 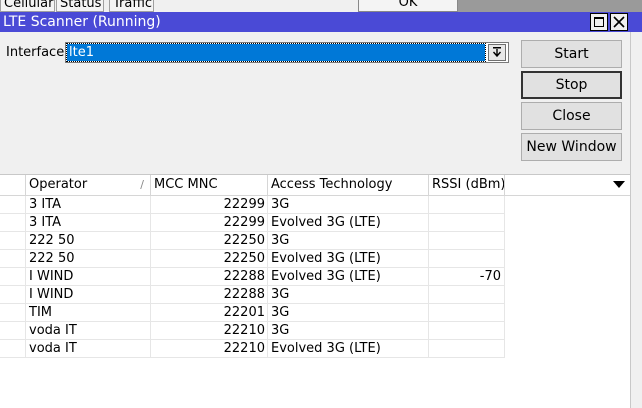 I want to click on background-tab-cellular: Cellular, so click(x=27, y=6).